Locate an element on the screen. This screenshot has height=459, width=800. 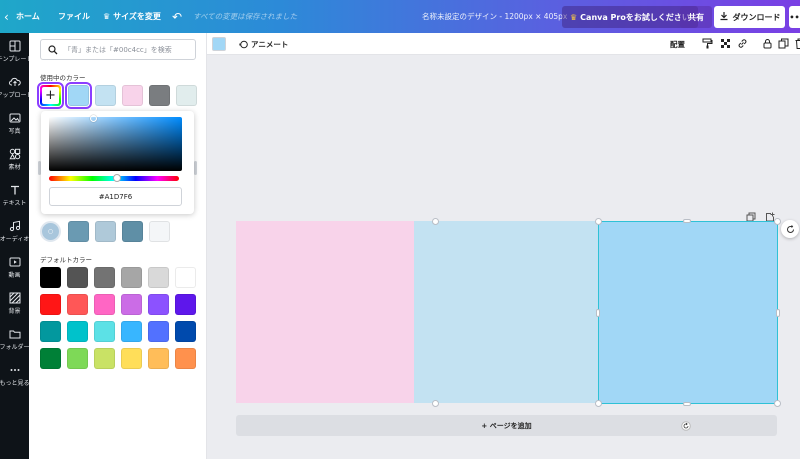
resize-handle-right is located at coordinates (778, 313).